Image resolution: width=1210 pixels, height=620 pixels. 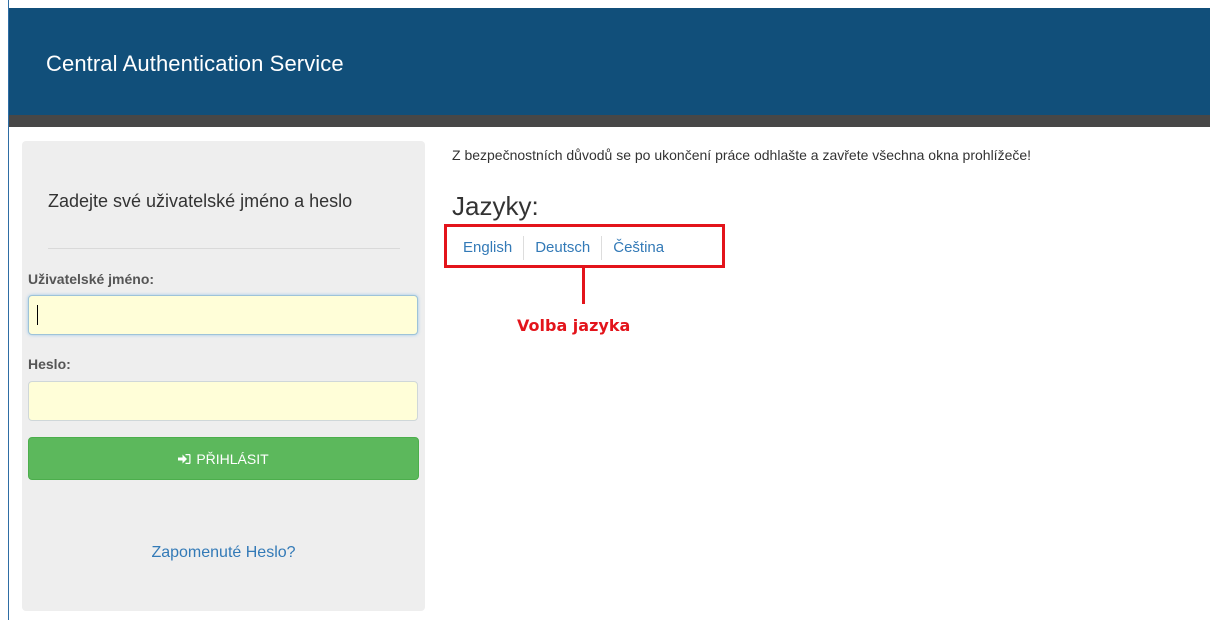 I want to click on forgot-password-link: Zapomenuté Heslo?, so click(x=223, y=553).